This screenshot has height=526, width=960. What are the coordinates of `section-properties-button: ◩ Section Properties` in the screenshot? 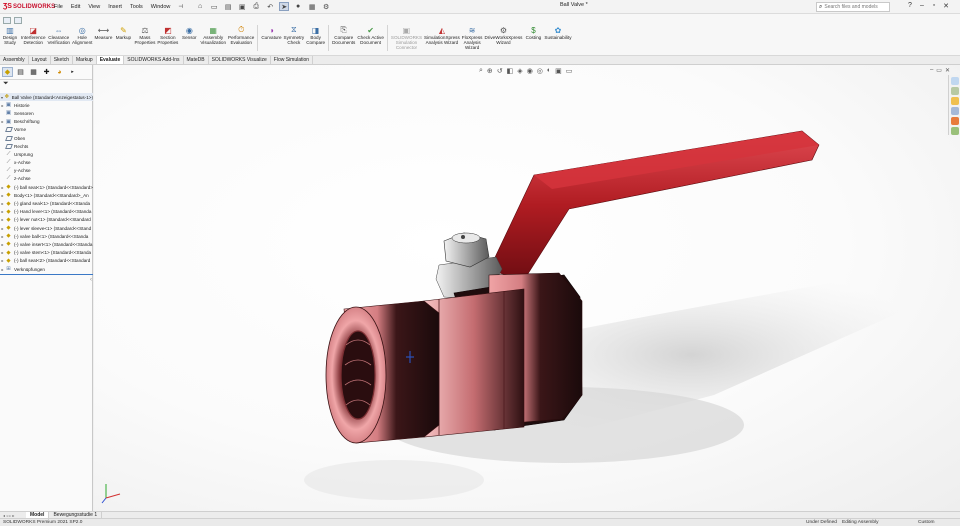 It's located at (167, 38).